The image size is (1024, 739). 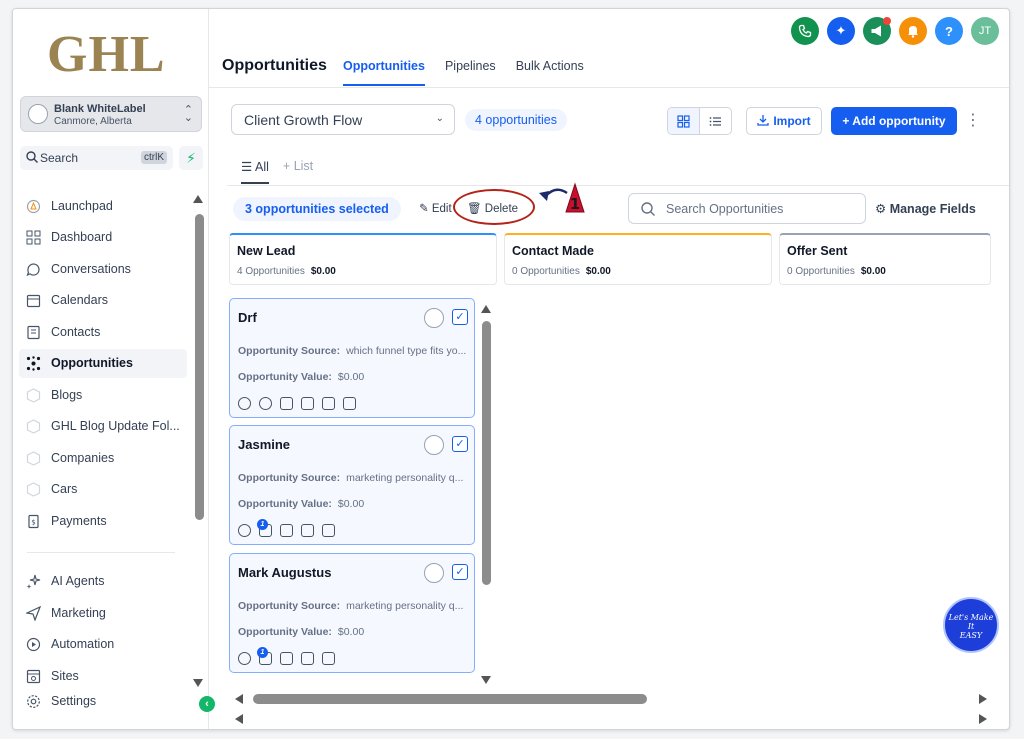 What do you see at coordinates (384, 72) in the screenshot?
I see `tab-opportunities: Opportunities` at bounding box center [384, 72].